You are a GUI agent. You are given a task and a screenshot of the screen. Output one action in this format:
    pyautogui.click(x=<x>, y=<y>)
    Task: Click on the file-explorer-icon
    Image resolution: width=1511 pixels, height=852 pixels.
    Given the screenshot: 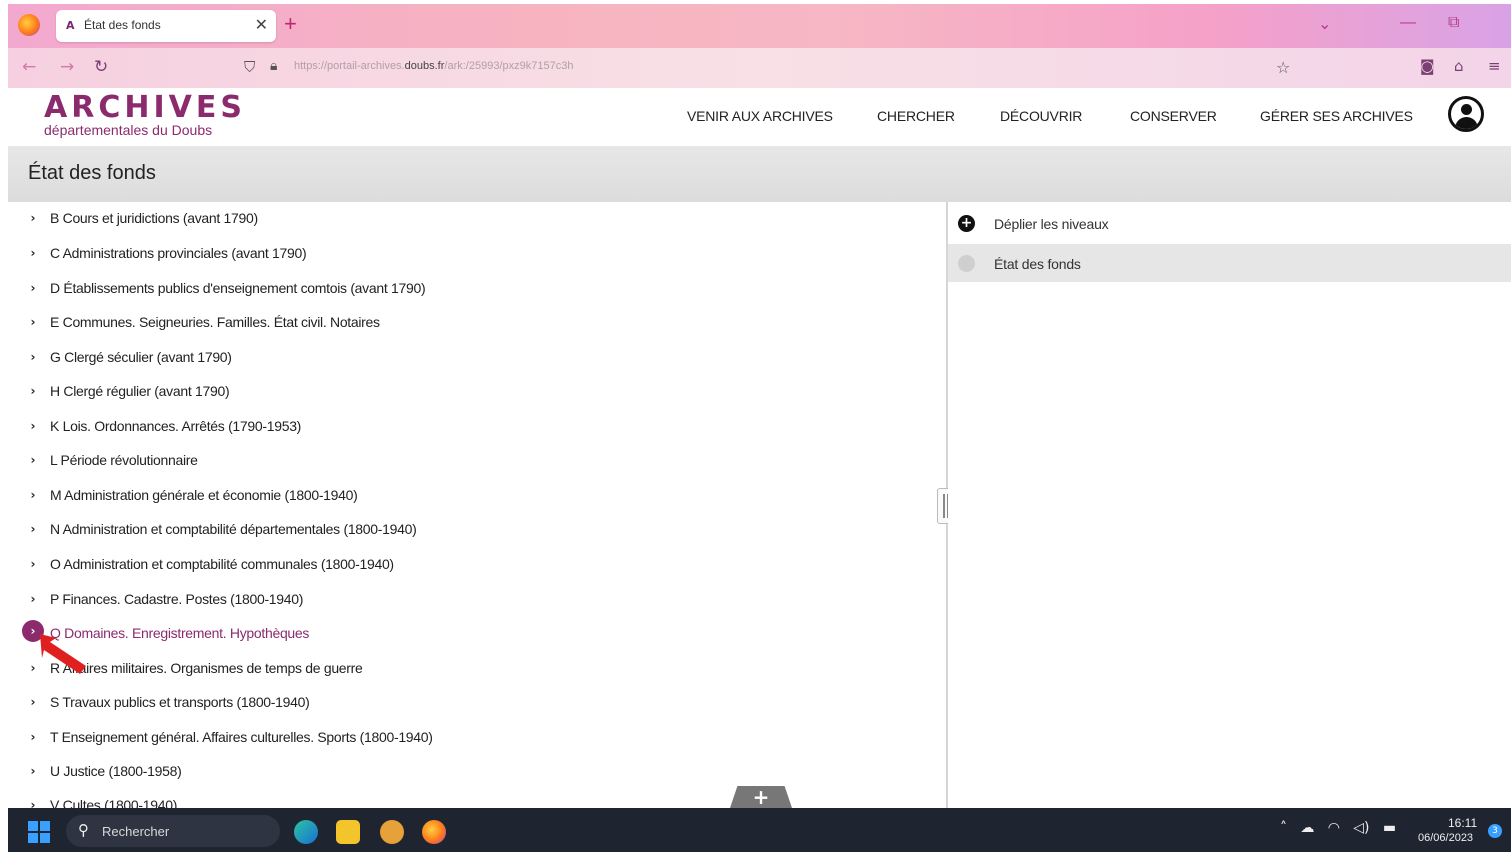 What is the action you would take?
    pyautogui.click(x=348, y=832)
    